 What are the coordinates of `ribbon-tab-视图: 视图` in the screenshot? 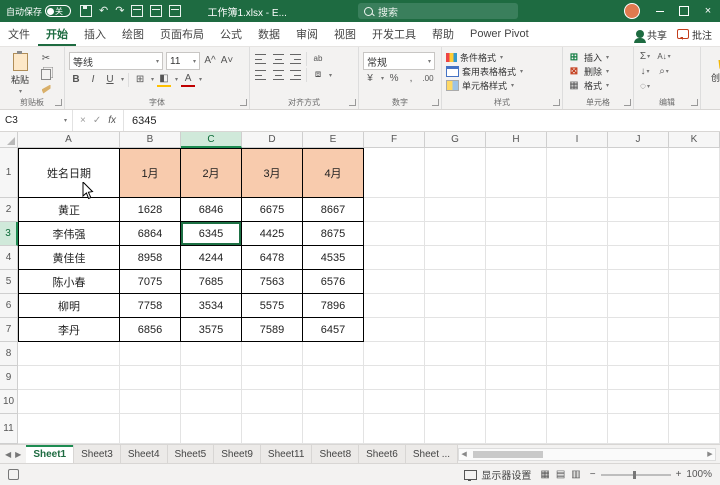 It's located at (345, 34).